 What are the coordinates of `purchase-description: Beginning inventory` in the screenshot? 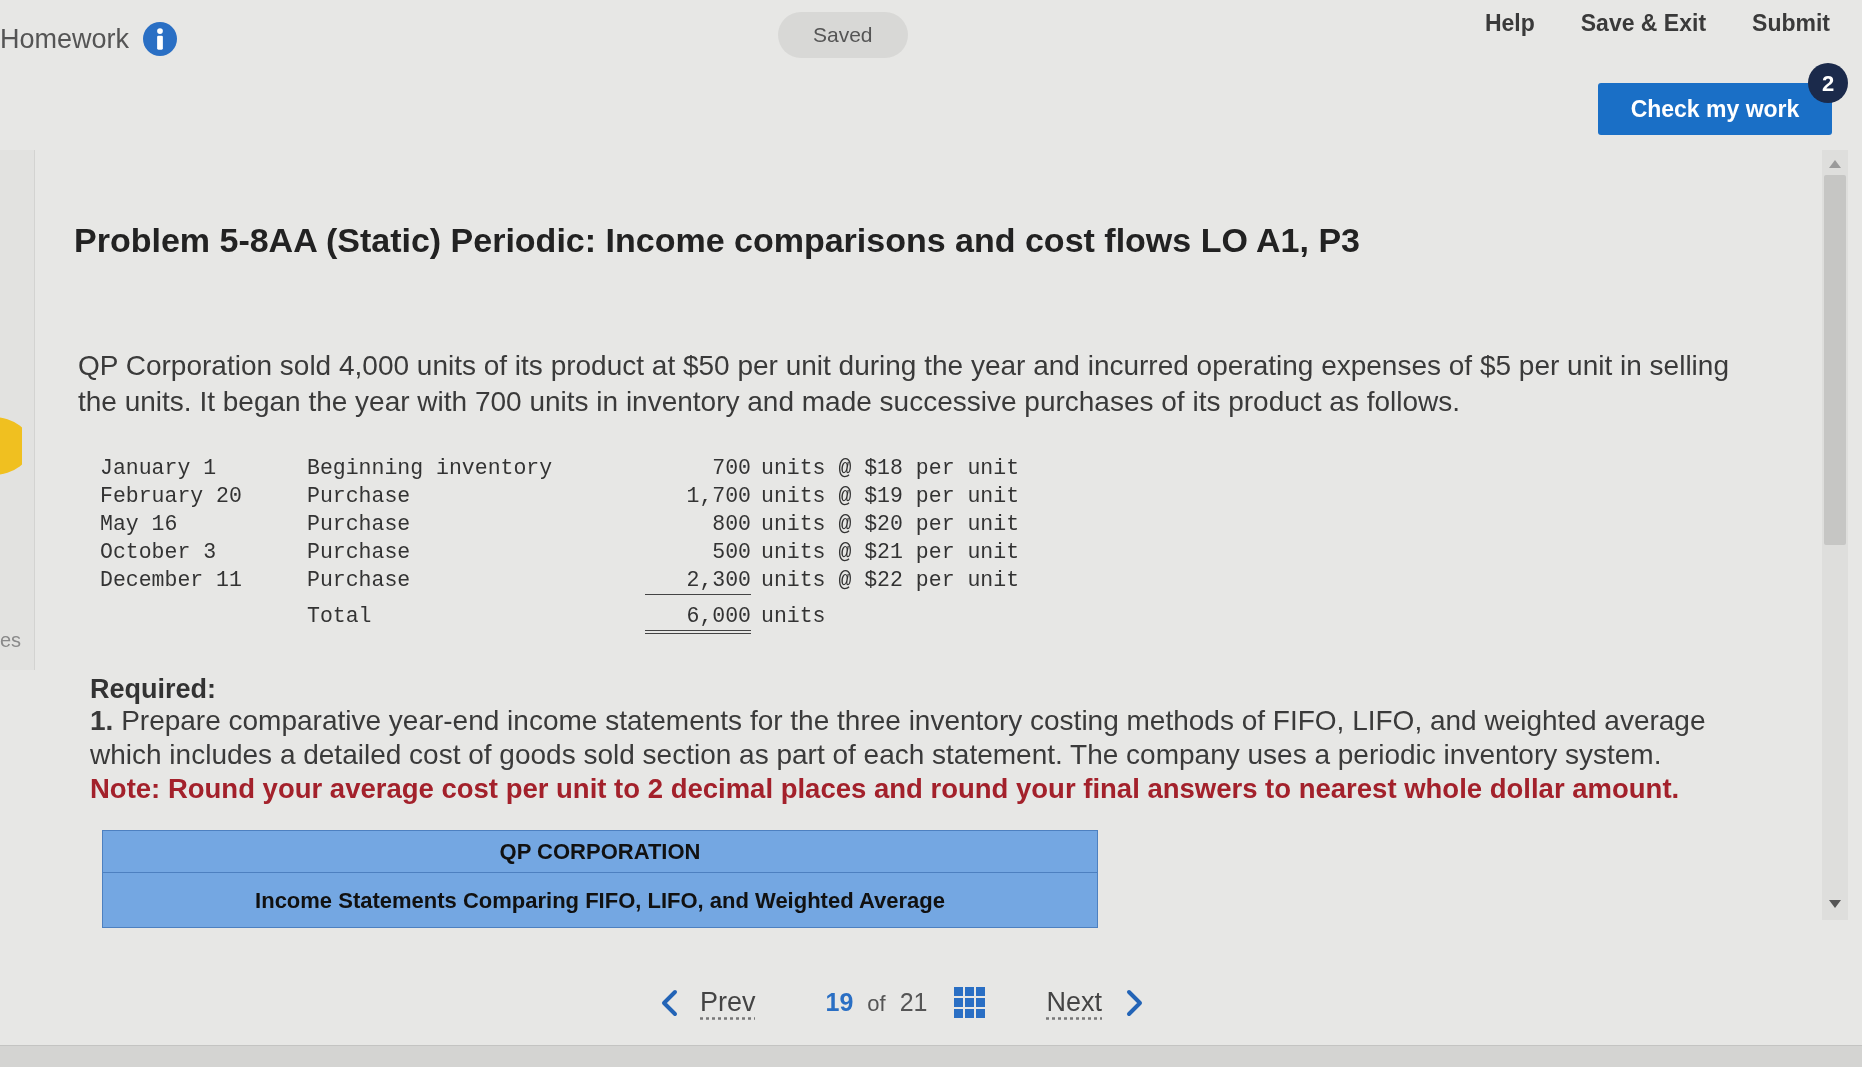 It's located at (430, 468).